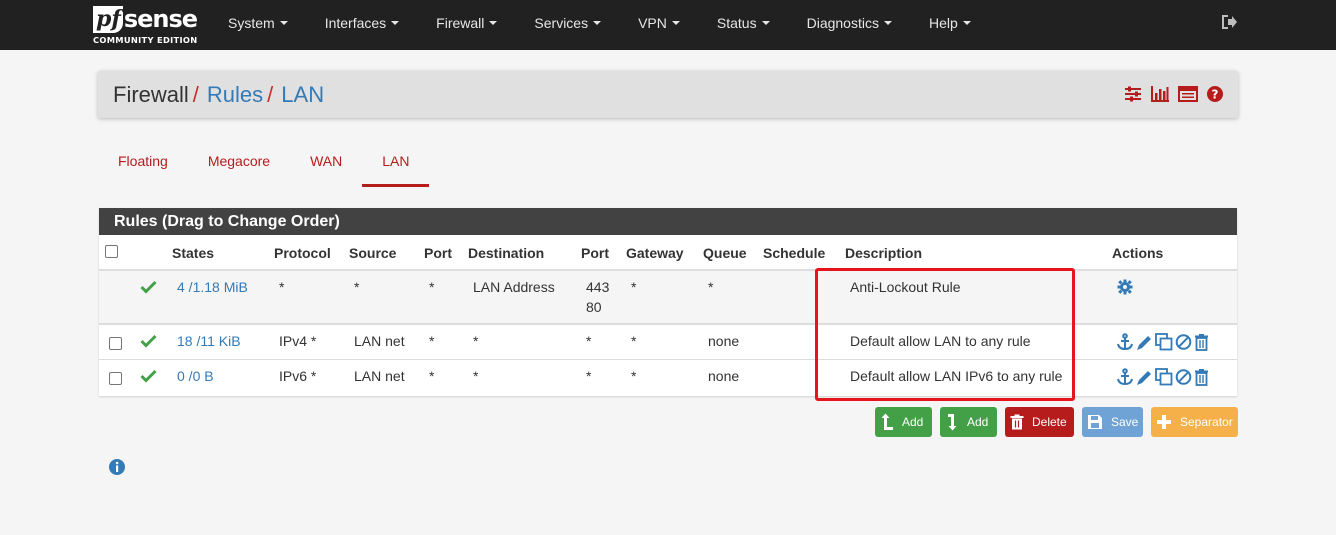 The height and width of the screenshot is (535, 1336). What do you see at coordinates (968, 422) in the screenshot?
I see `add-rule-bottom-button: Add` at bounding box center [968, 422].